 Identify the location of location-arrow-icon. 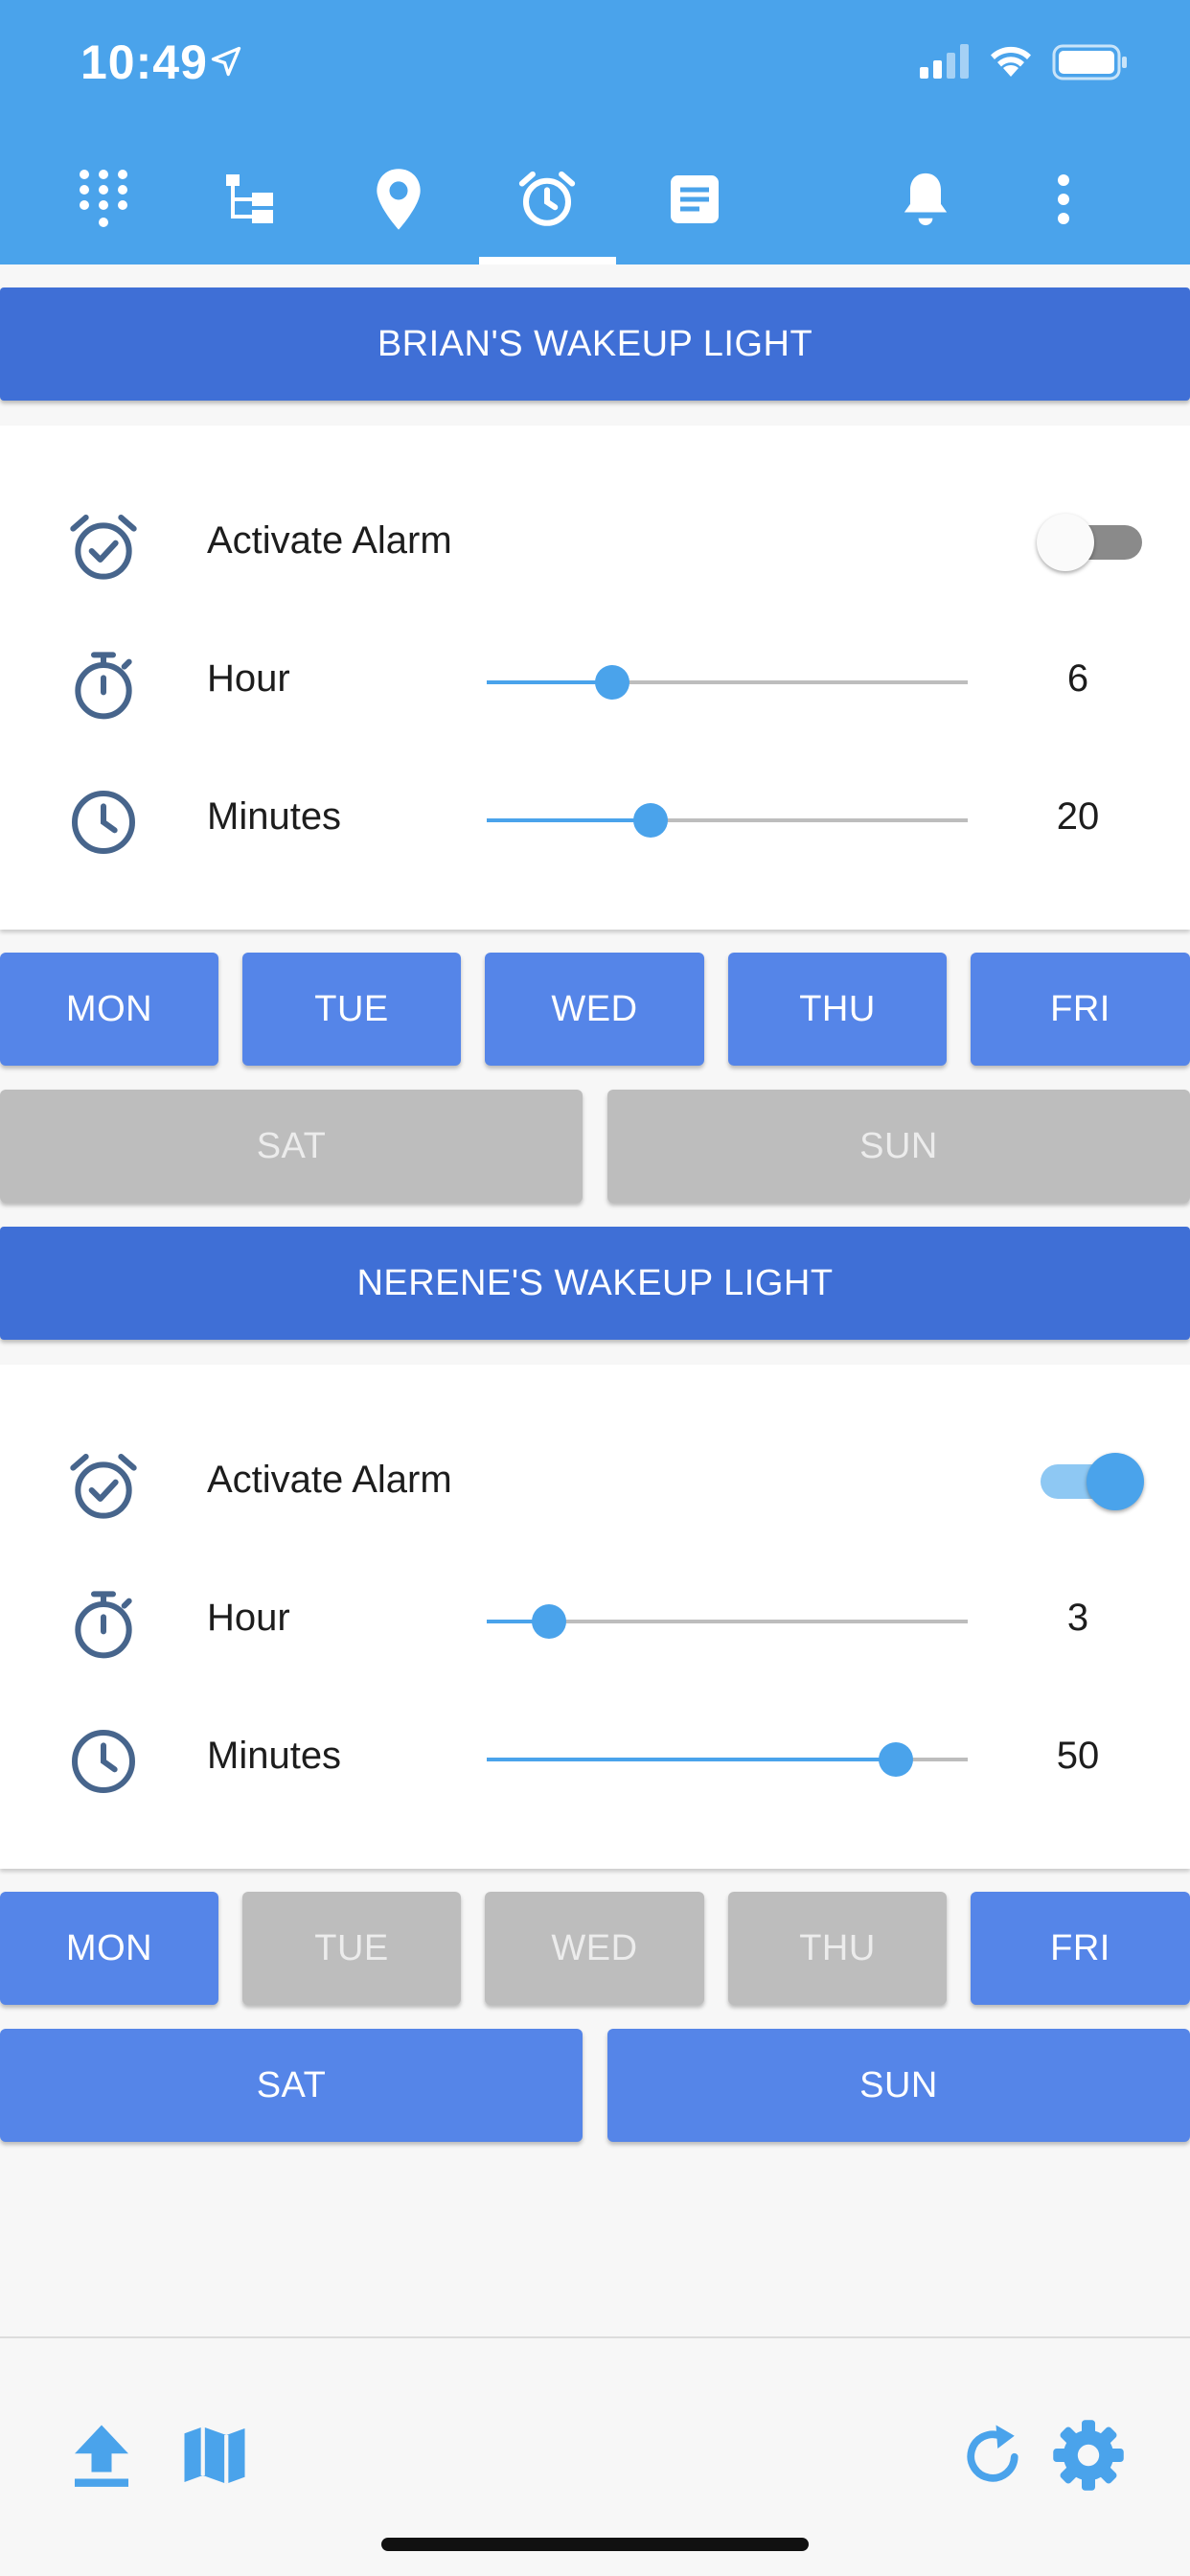
(226, 62).